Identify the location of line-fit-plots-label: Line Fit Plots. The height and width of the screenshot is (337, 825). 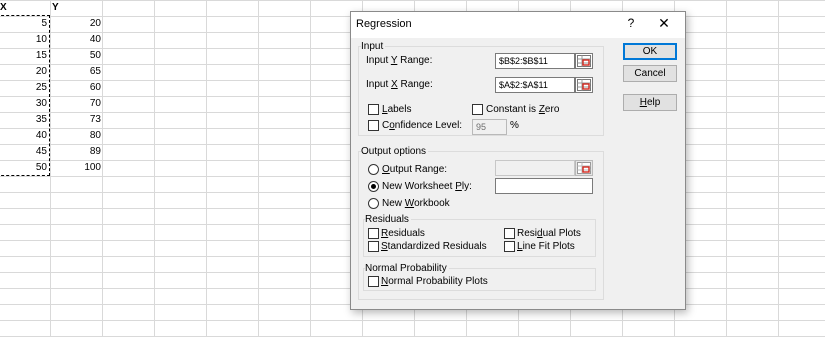
(546, 246).